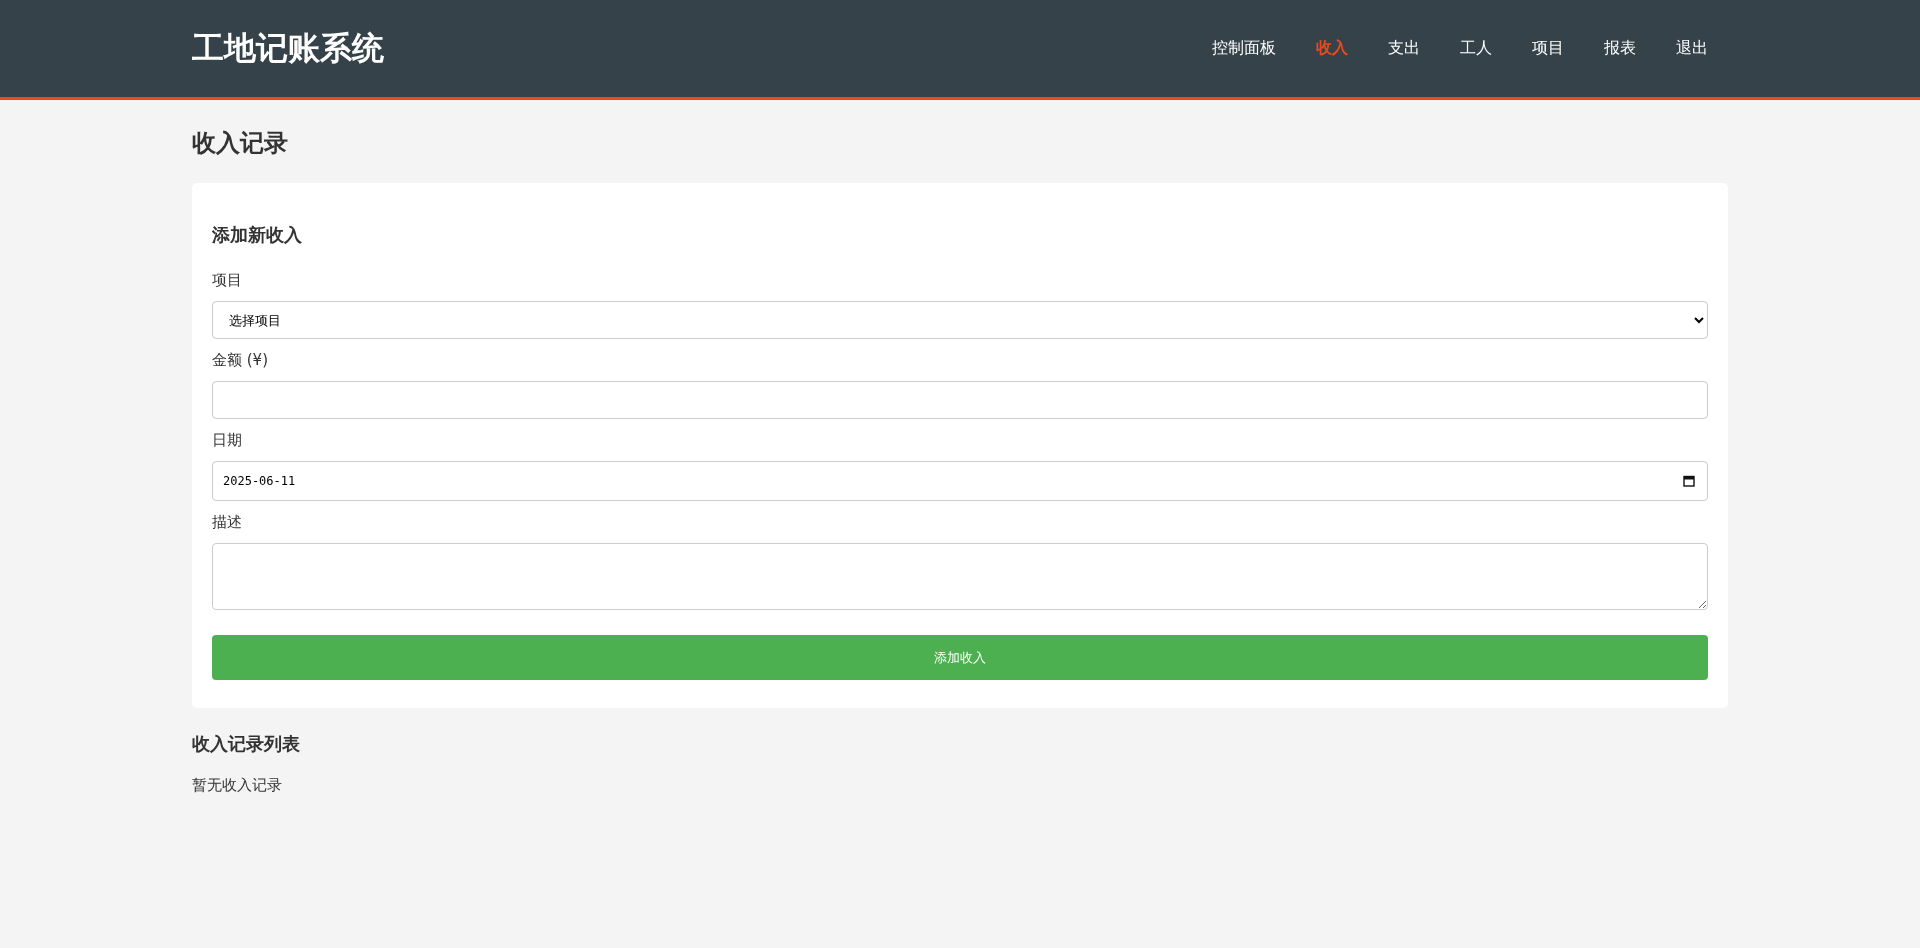 Image resolution: width=1920 pixels, height=948 pixels. What do you see at coordinates (227, 522) in the screenshot?
I see `field-label: 描述` at bounding box center [227, 522].